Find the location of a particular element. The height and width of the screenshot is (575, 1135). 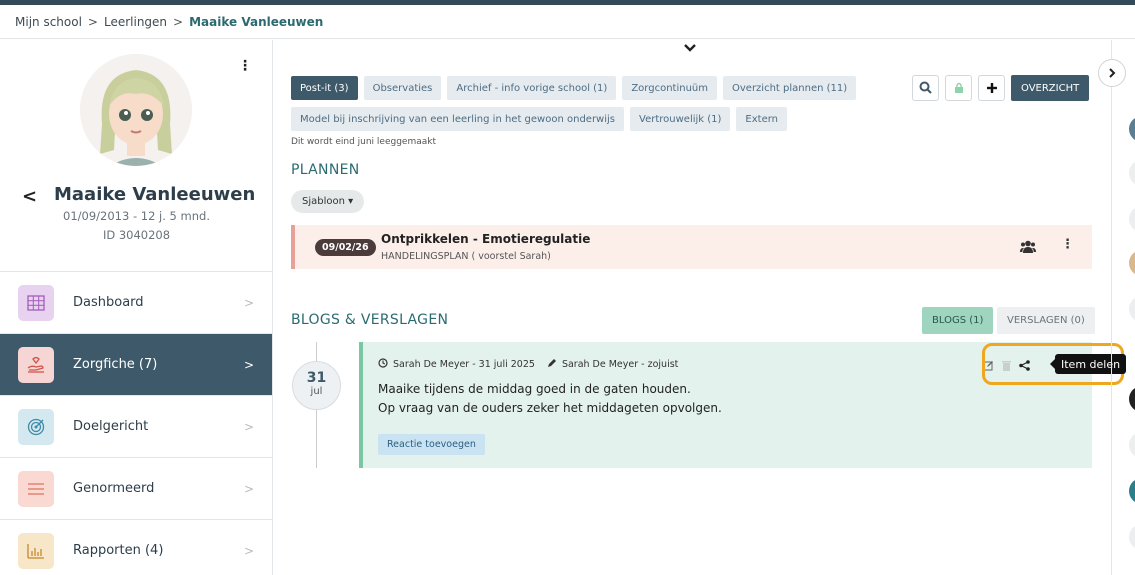

toolbar: OVERZICHT is located at coordinates (1001, 88).